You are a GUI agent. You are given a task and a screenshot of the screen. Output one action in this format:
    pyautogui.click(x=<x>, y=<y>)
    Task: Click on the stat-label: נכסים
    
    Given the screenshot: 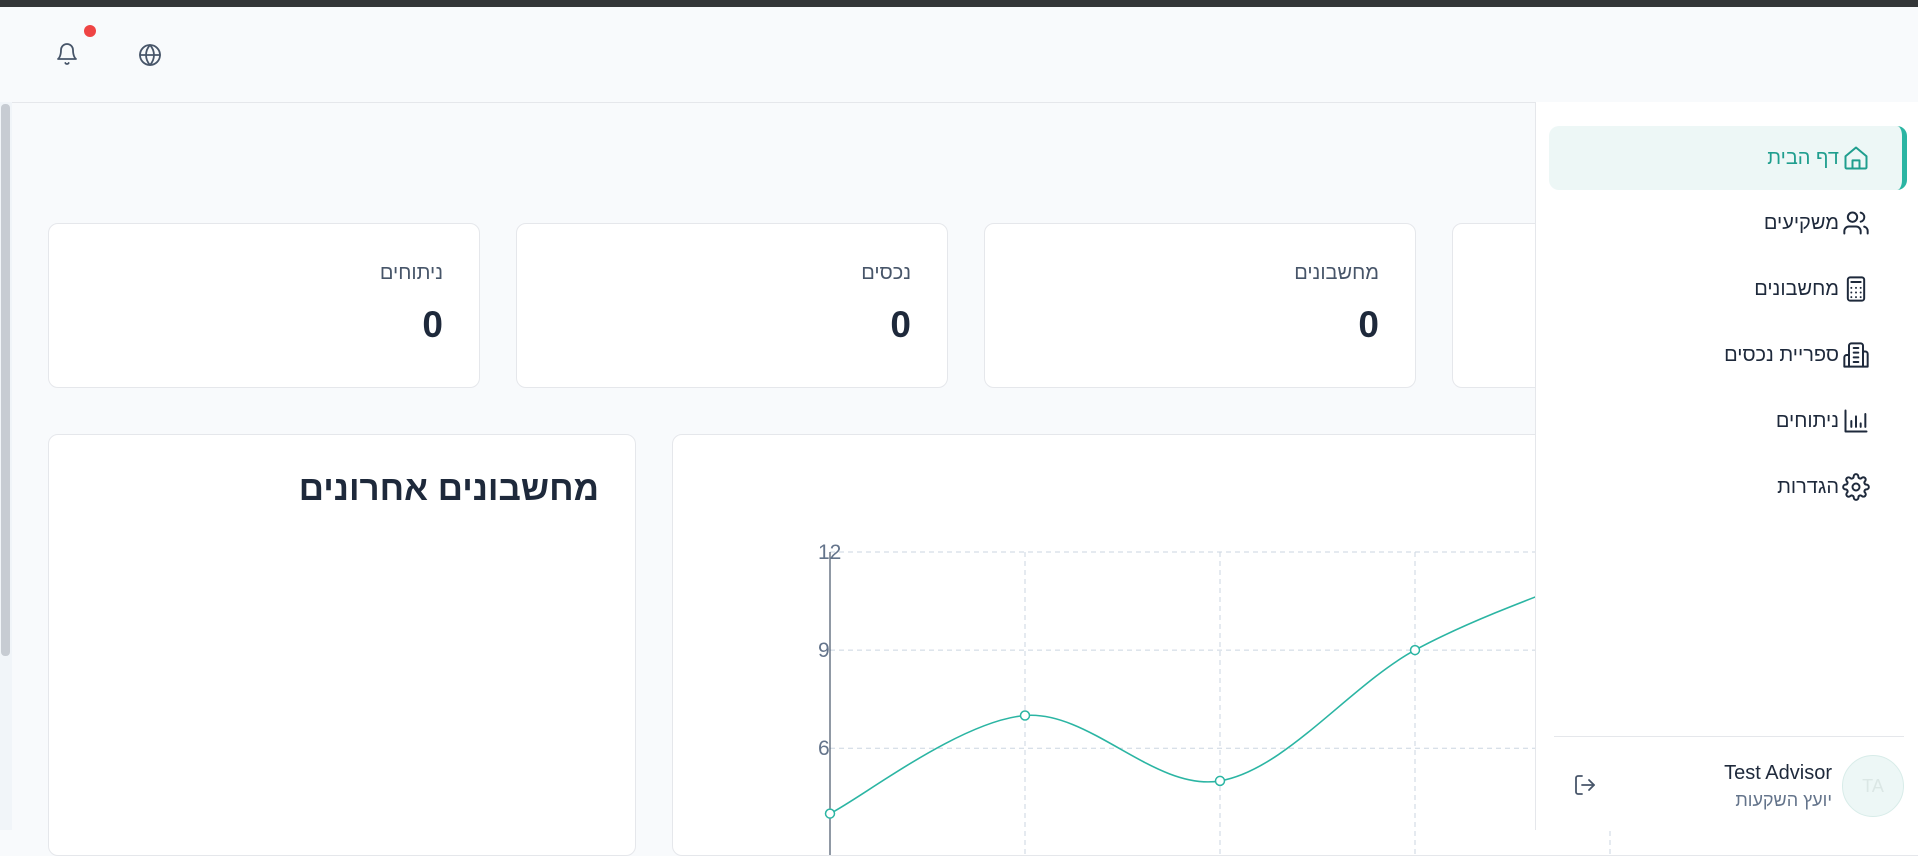 What is the action you would take?
    pyautogui.click(x=886, y=273)
    